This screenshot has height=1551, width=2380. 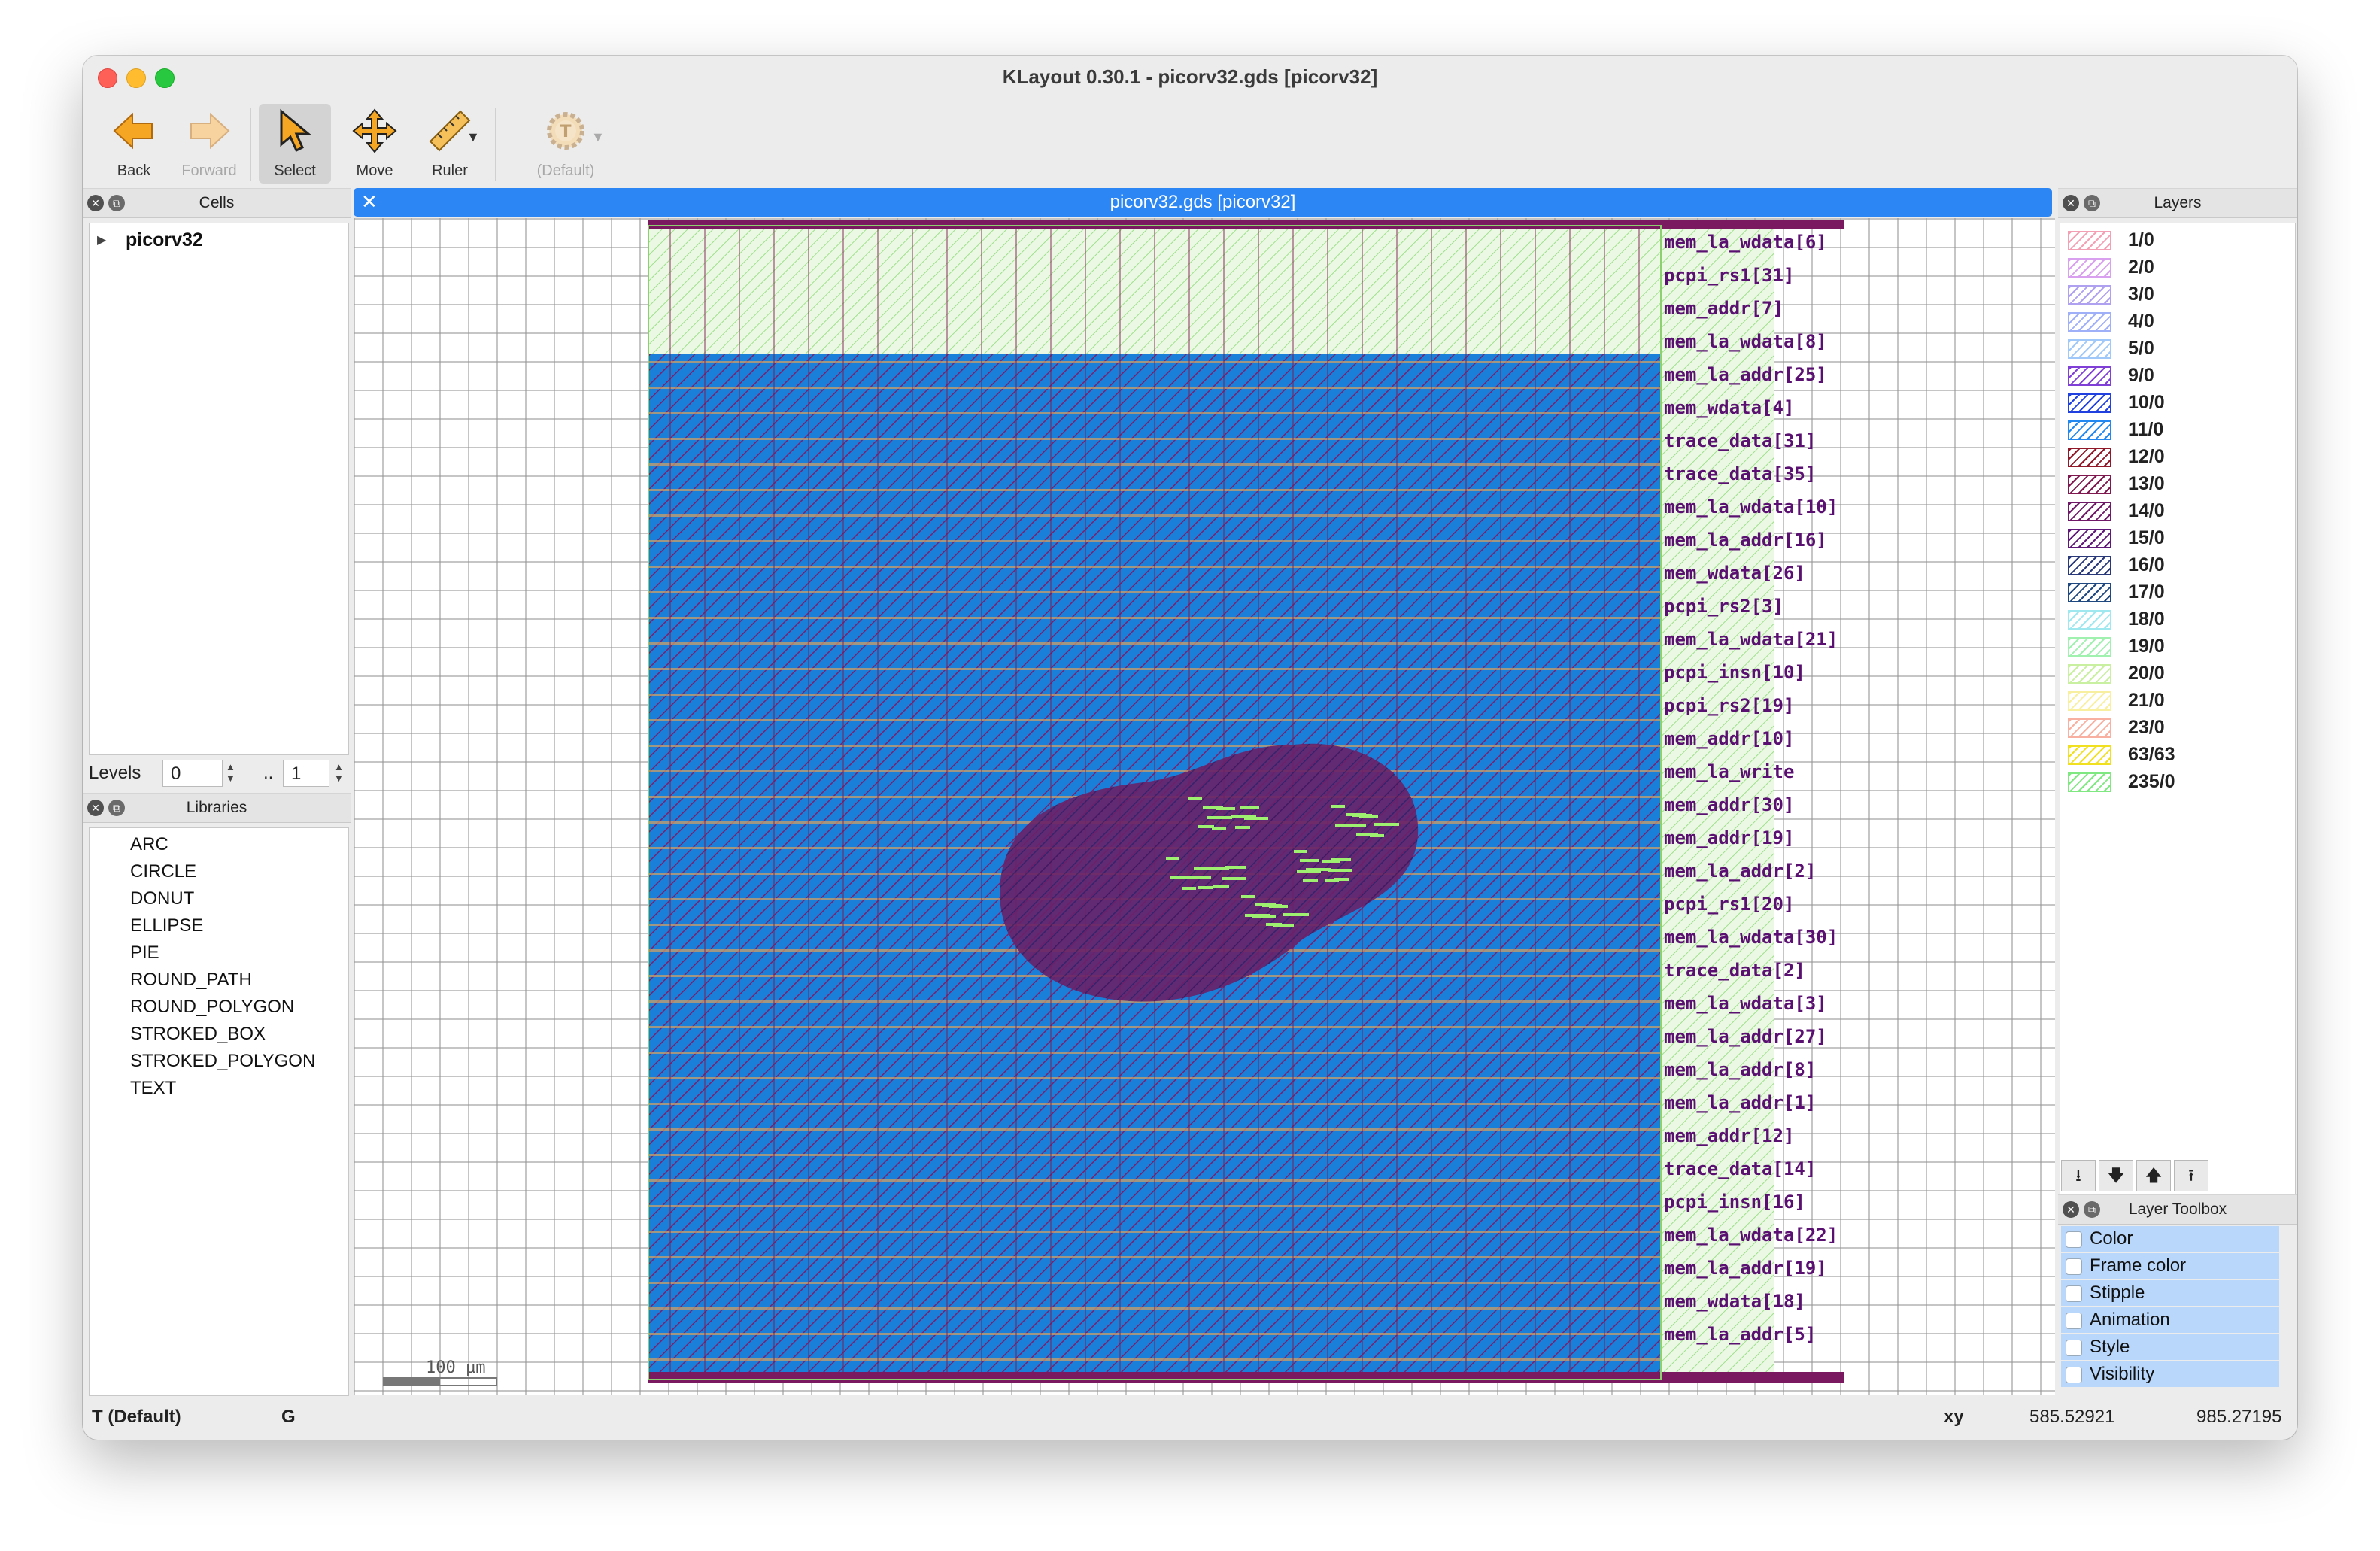 I want to click on scale-bar-label: 100 µm, so click(x=456, y=1367).